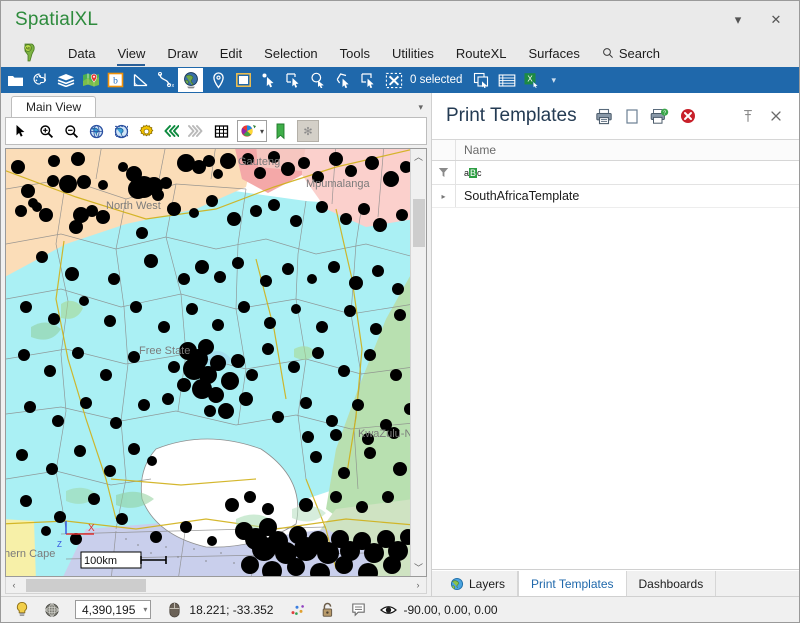 The width and height of the screenshot is (800, 623). I want to click on menu-item-utilities: Utilities, so click(413, 53).